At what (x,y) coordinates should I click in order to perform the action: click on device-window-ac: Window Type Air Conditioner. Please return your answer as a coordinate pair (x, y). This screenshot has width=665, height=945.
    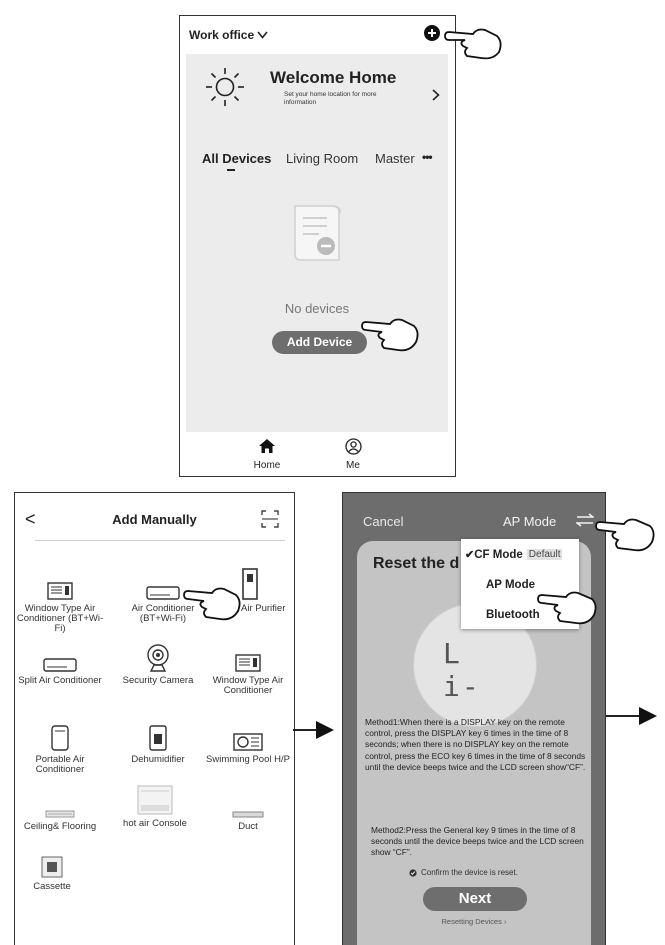
    Looking at the image, I should click on (248, 668).